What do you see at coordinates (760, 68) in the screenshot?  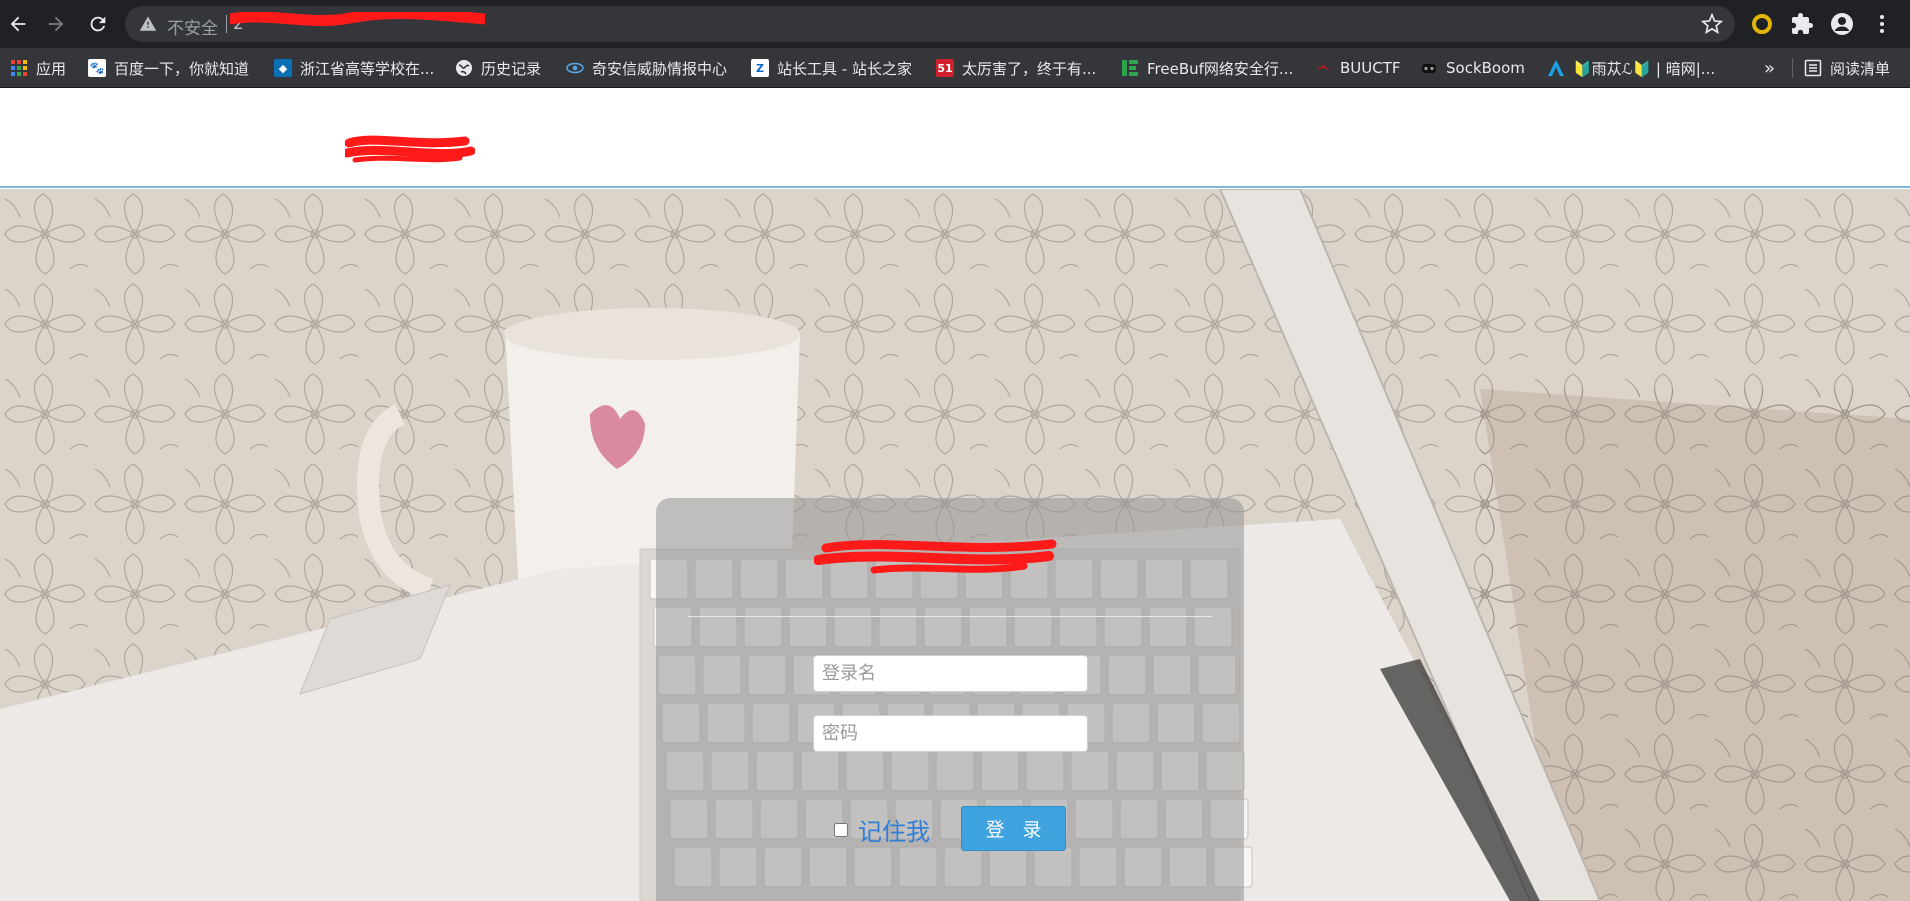 I see `chinaz-icon: Z` at bounding box center [760, 68].